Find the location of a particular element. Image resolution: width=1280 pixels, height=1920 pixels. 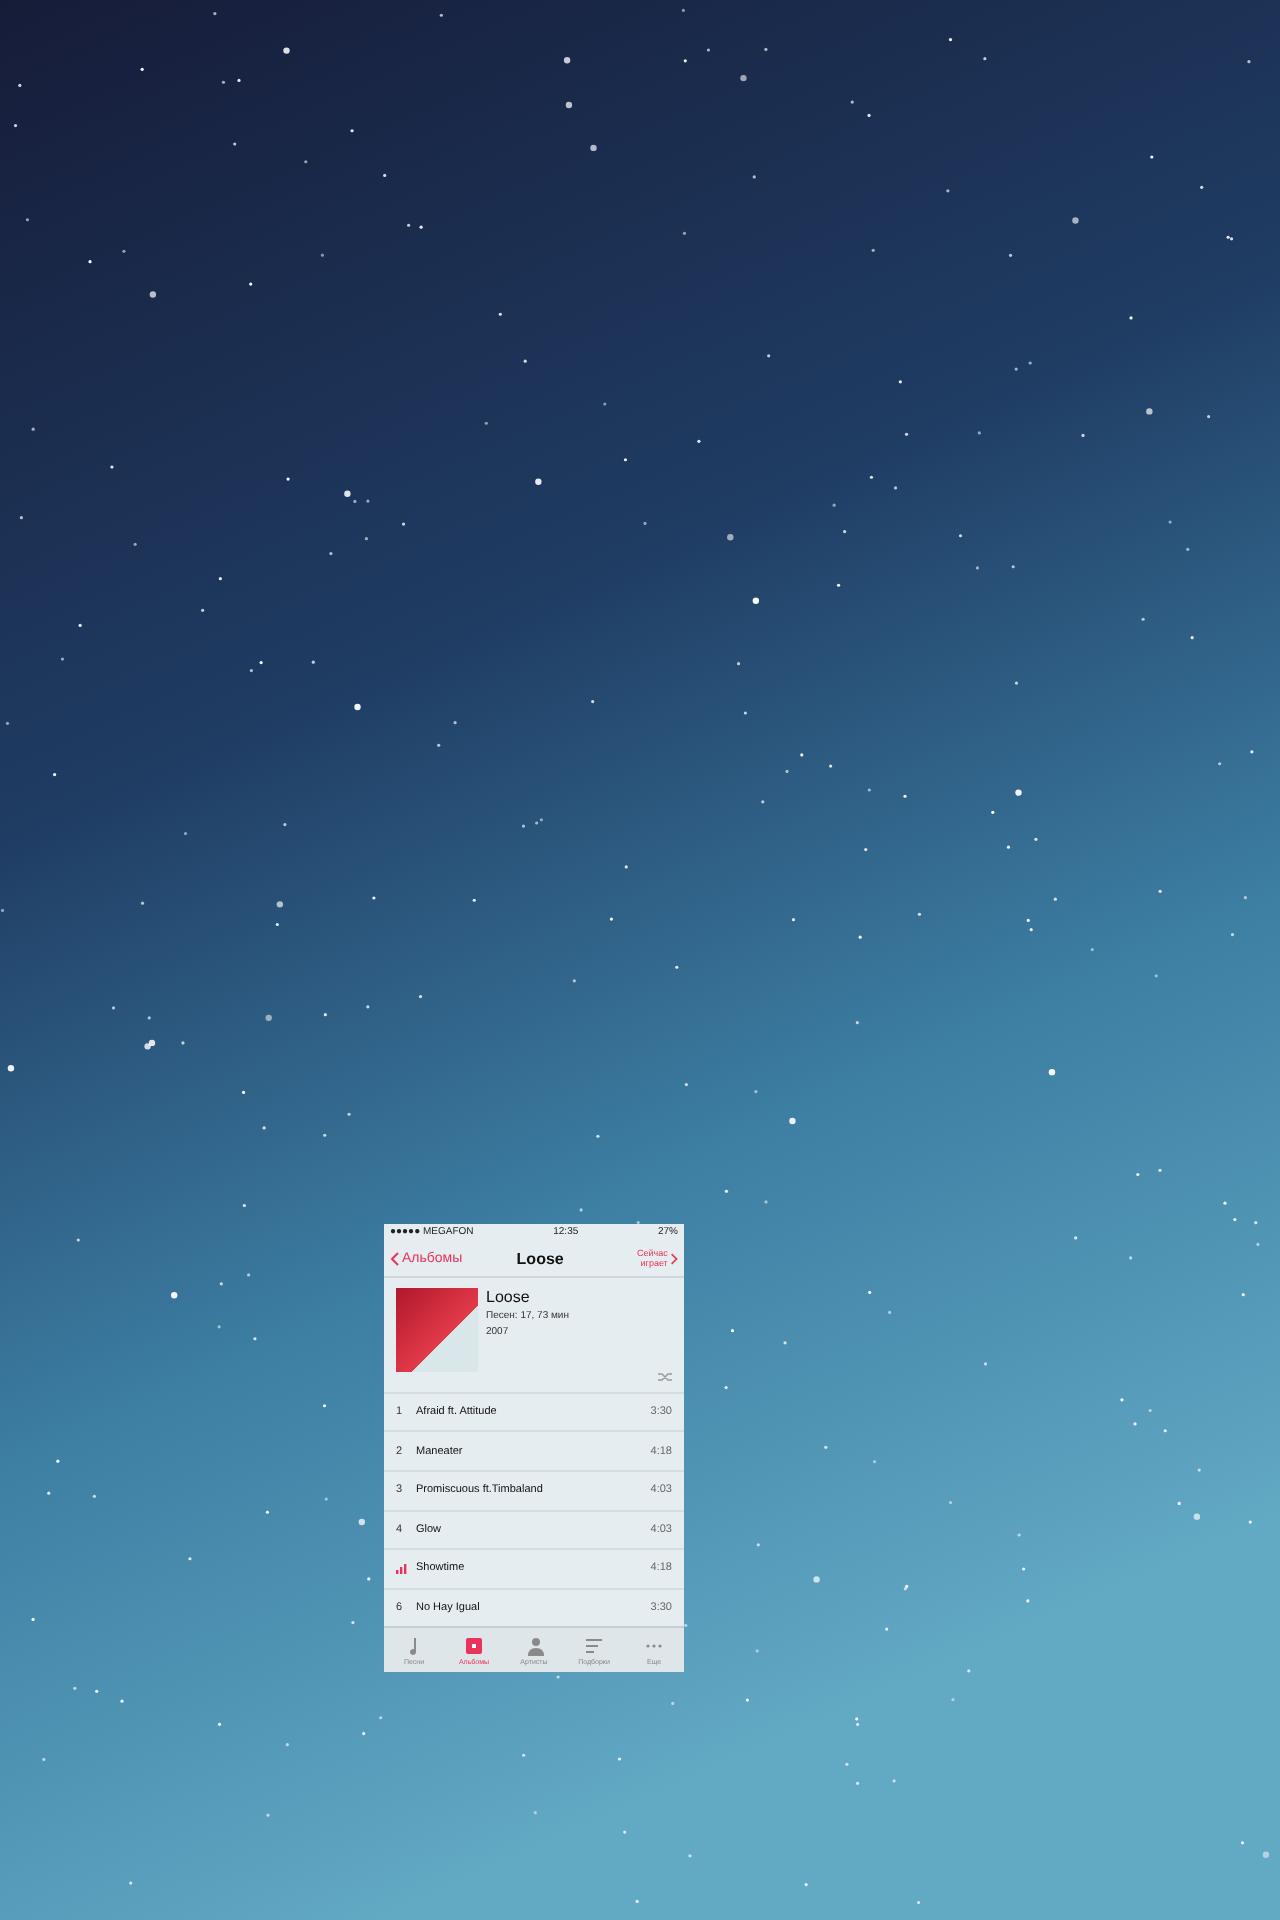

album-cover-placeholder is located at coordinates (437, 1330).